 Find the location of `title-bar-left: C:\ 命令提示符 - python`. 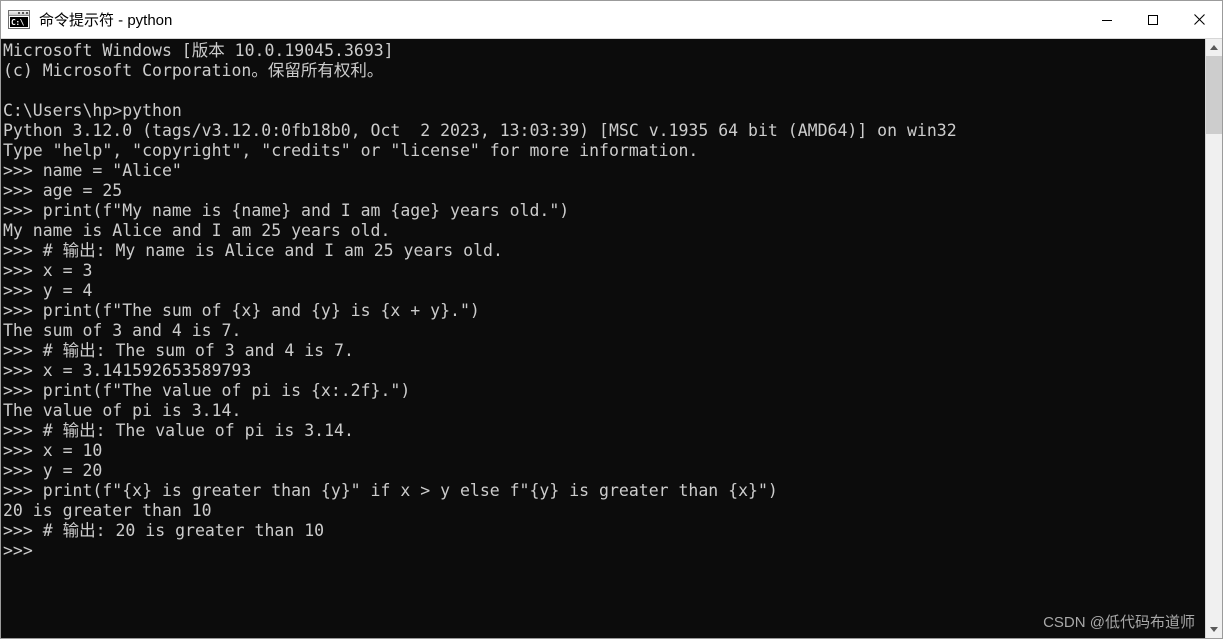

title-bar-left: C:\ 命令提示符 - python is located at coordinates (86, 19).